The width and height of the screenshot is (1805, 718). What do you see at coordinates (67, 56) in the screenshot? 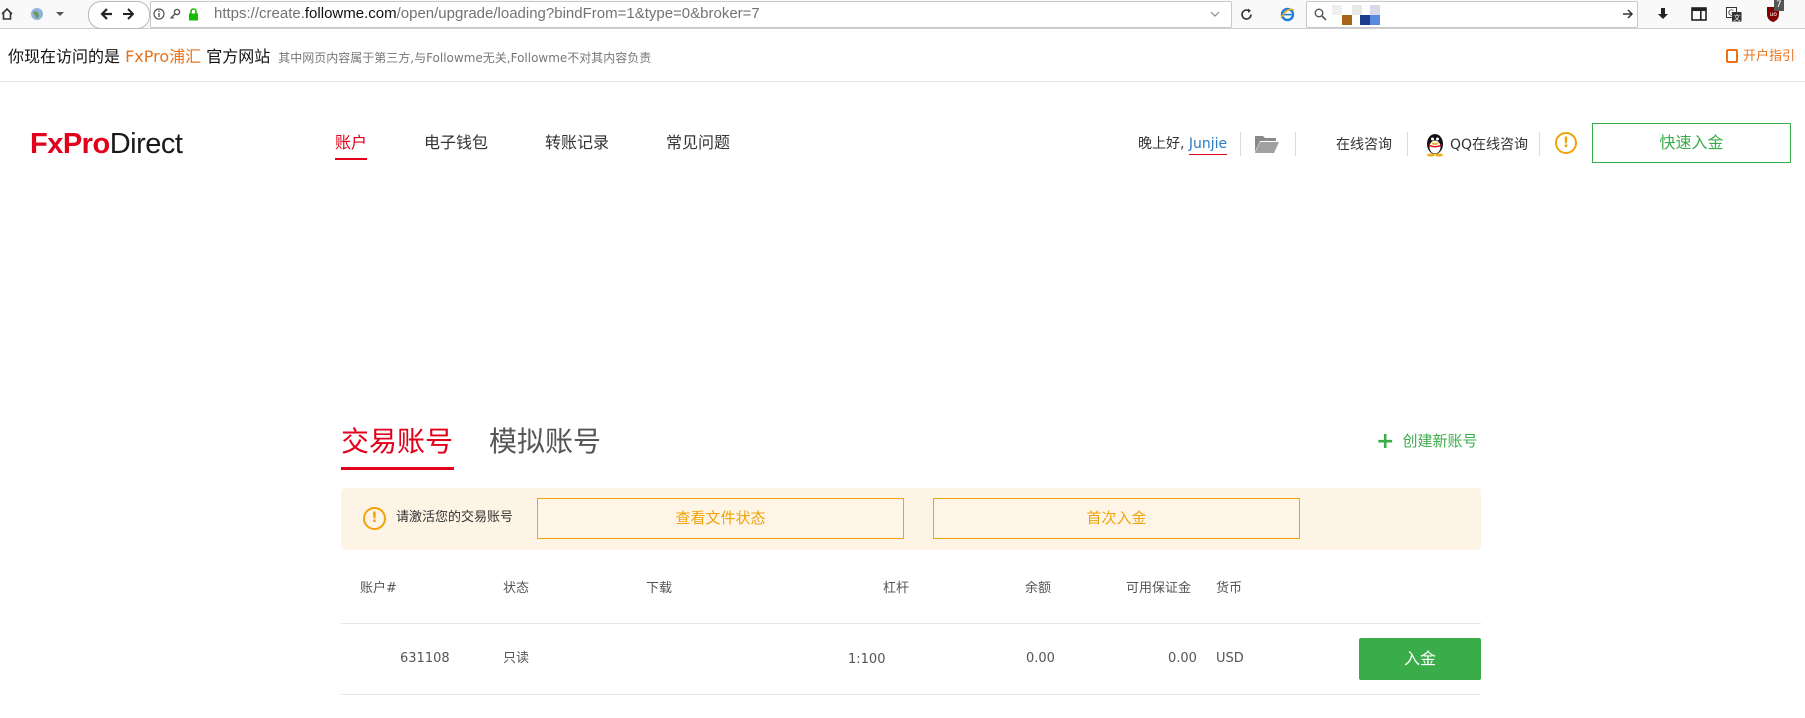
I see `notice-prefix: 你现在访问的是` at bounding box center [67, 56].